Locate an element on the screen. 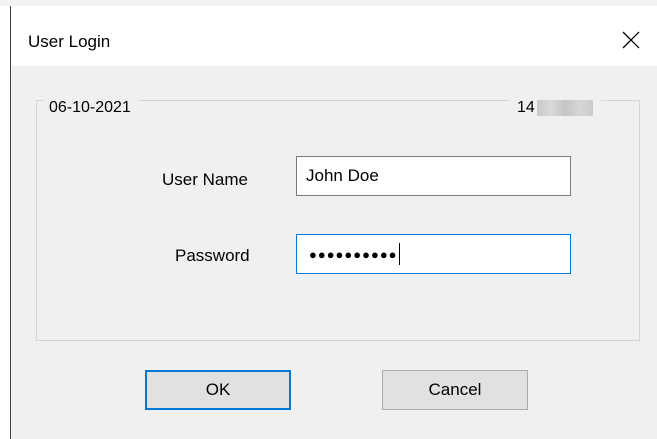  cancel-button: Cancel is located at coordinates (455, 390).